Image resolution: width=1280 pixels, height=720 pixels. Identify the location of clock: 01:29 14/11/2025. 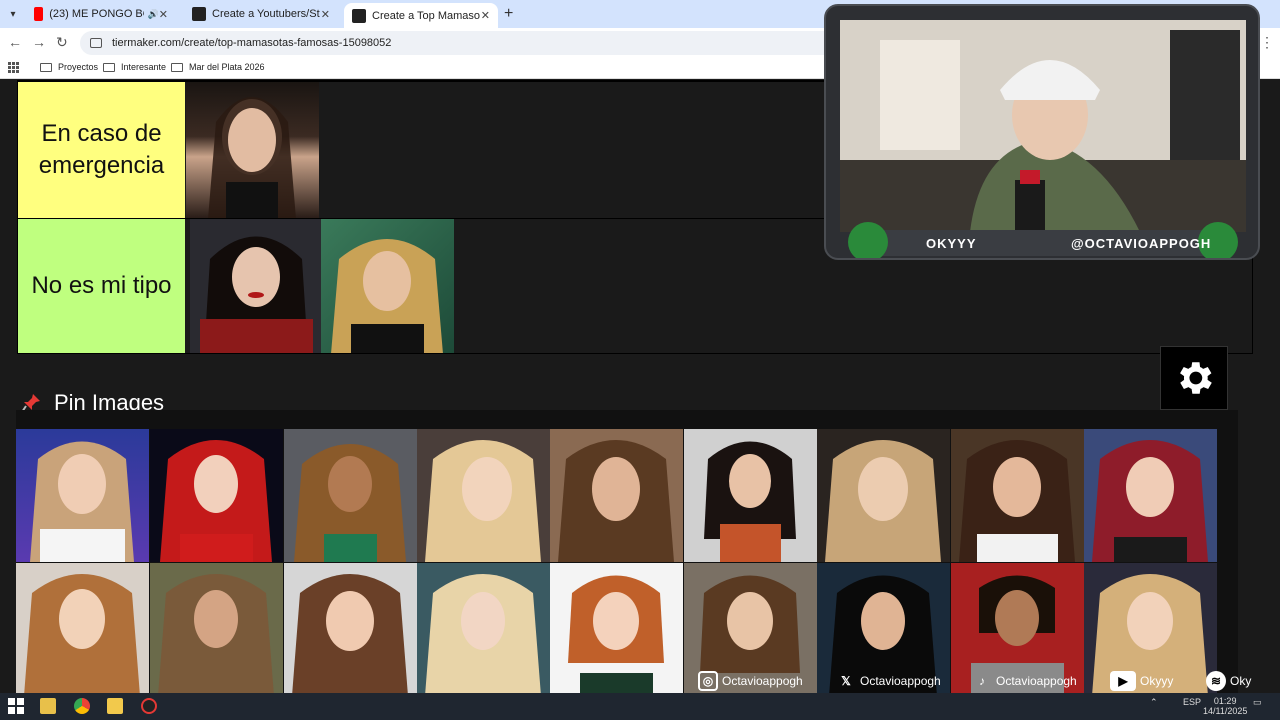
(1225, 706).